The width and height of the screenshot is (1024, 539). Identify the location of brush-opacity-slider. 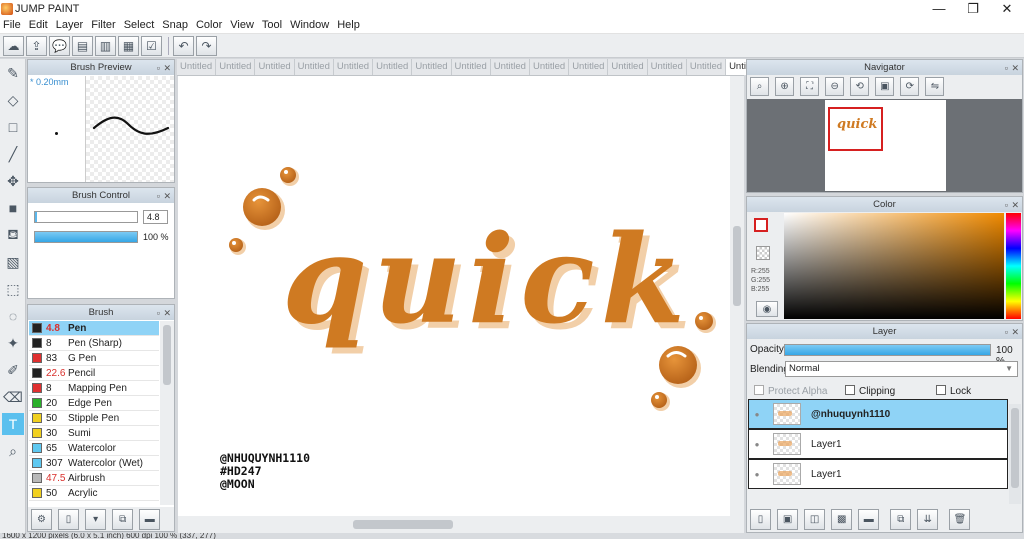
(86, 237).